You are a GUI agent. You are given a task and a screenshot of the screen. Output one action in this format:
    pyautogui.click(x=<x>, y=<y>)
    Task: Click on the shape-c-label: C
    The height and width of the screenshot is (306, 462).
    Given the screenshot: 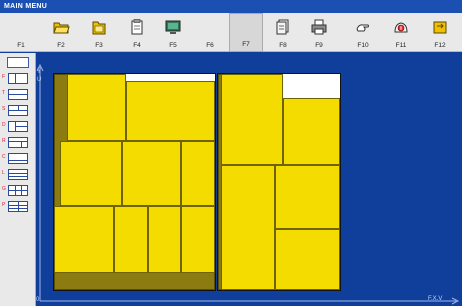 What is the action you would take?
    pyautogui.click(x=4, y=157)
    